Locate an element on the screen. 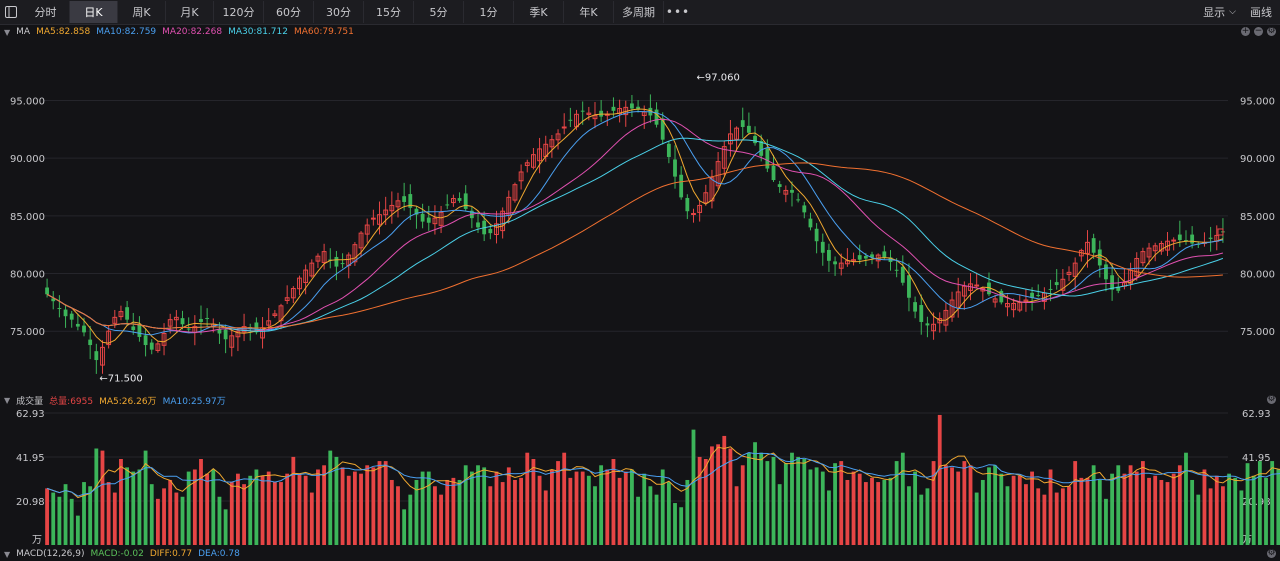  volume-tick-right: 41.95 is located at coordinates (1256, 458).